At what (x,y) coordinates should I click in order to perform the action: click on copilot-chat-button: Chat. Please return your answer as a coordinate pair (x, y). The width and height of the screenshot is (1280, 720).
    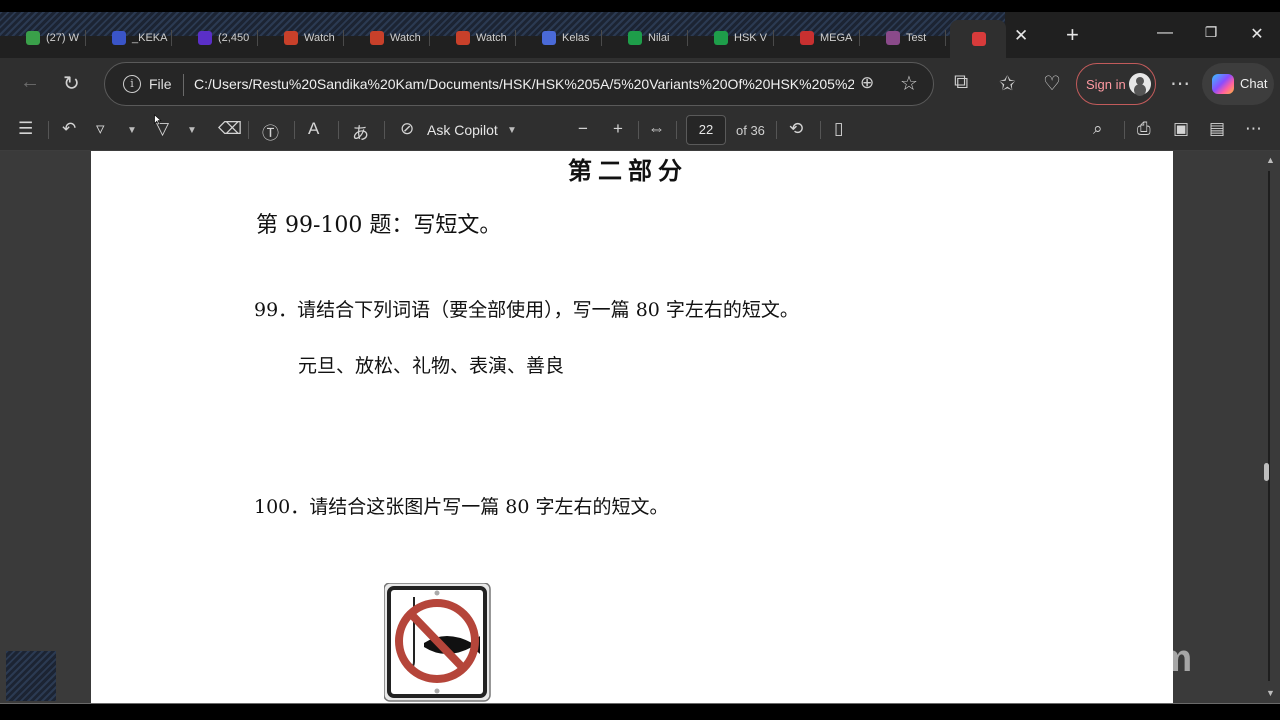
    Looking at the image, I should click on (1238, 84).